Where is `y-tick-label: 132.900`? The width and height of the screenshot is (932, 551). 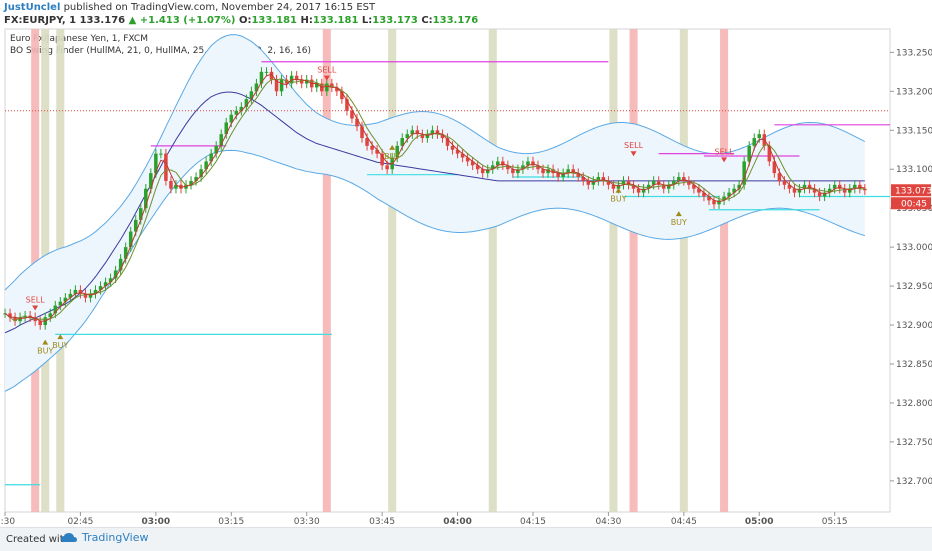
y-tick-label: 132.900 is located at coordinates (914, 326).